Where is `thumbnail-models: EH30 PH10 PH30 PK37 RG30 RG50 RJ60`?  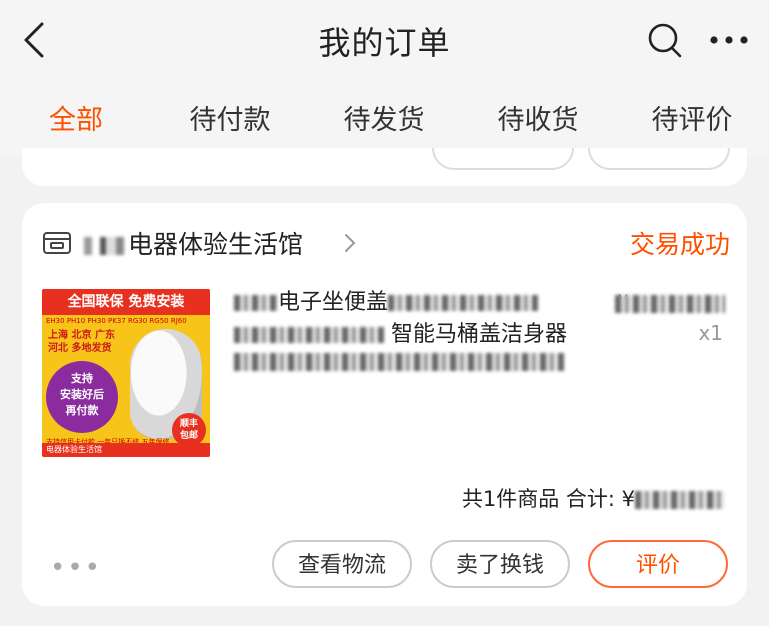
thumbnail-models: EH30 PH10 PH30 PK37 RG30 RG50 RJ60 is located at coordinates (116, 321).